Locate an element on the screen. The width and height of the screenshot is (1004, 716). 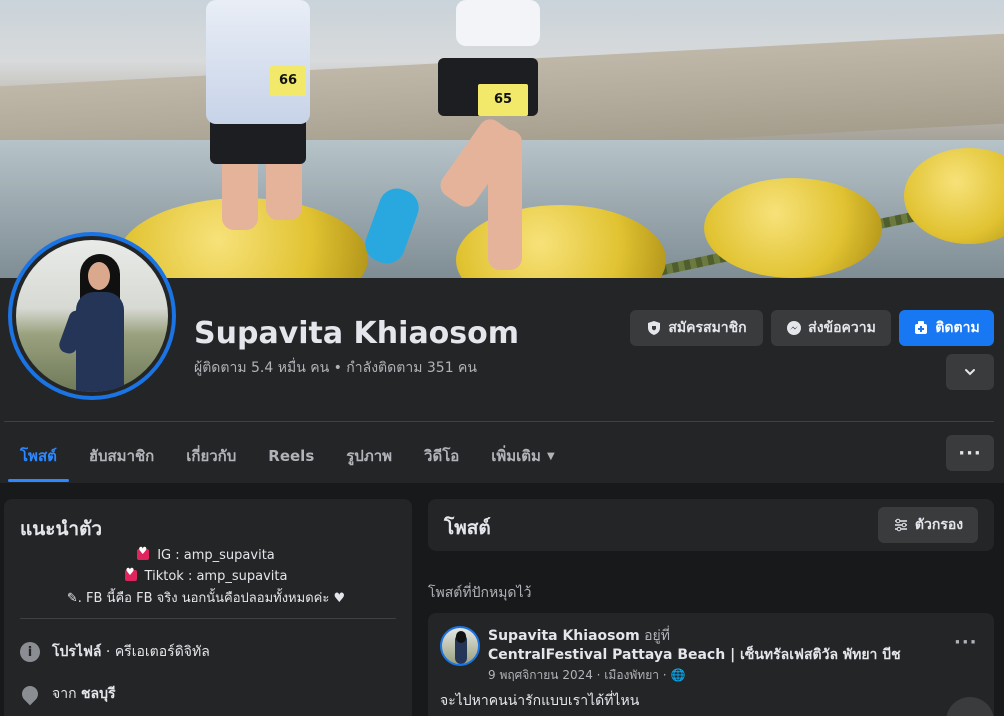
globe-icon: 🌐 is located at coordinates (678, 675).